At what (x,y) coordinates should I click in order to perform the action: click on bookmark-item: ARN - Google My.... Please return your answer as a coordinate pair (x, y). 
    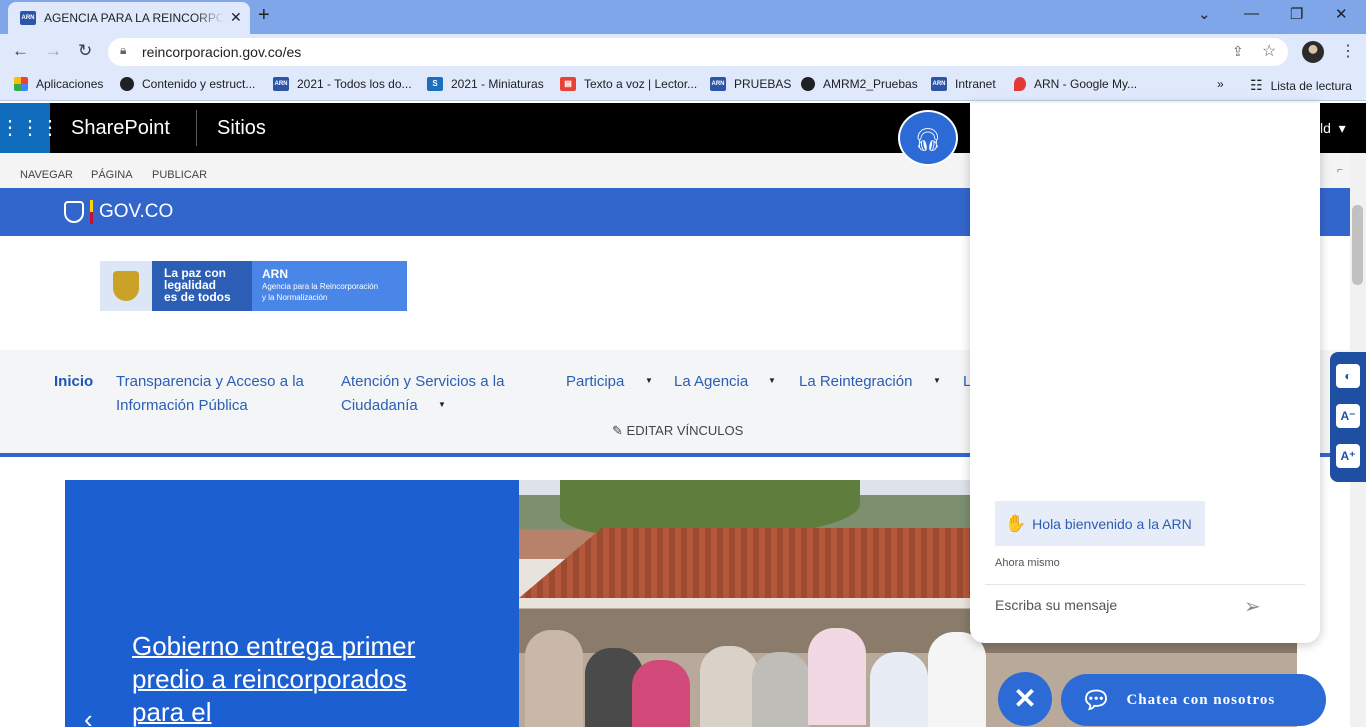
    Looking at the image, I should click on (1075, 84).